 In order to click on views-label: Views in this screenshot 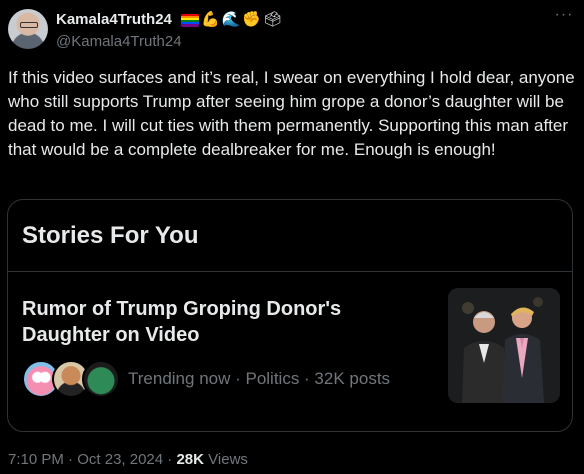, I will do `click(226, 459)`.